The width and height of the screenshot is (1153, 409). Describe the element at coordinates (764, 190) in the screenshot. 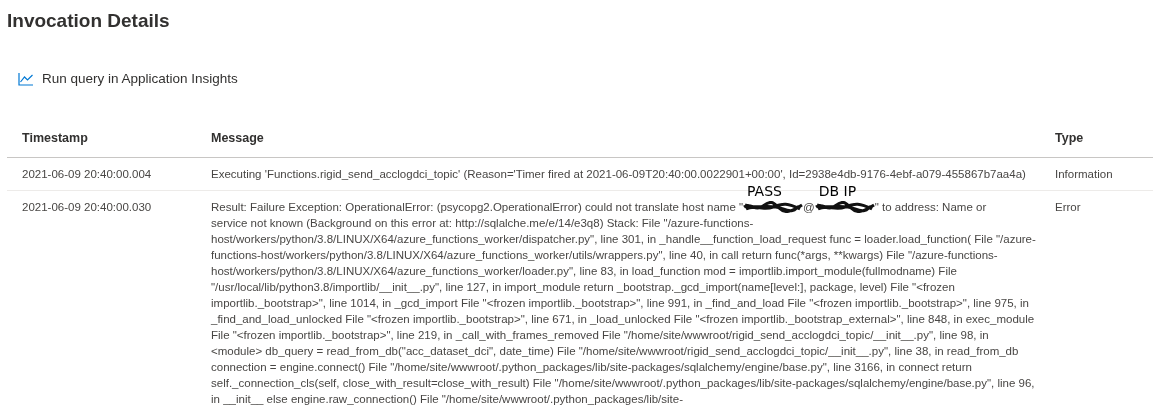

I see `handwritten-note: PASS` at that location.